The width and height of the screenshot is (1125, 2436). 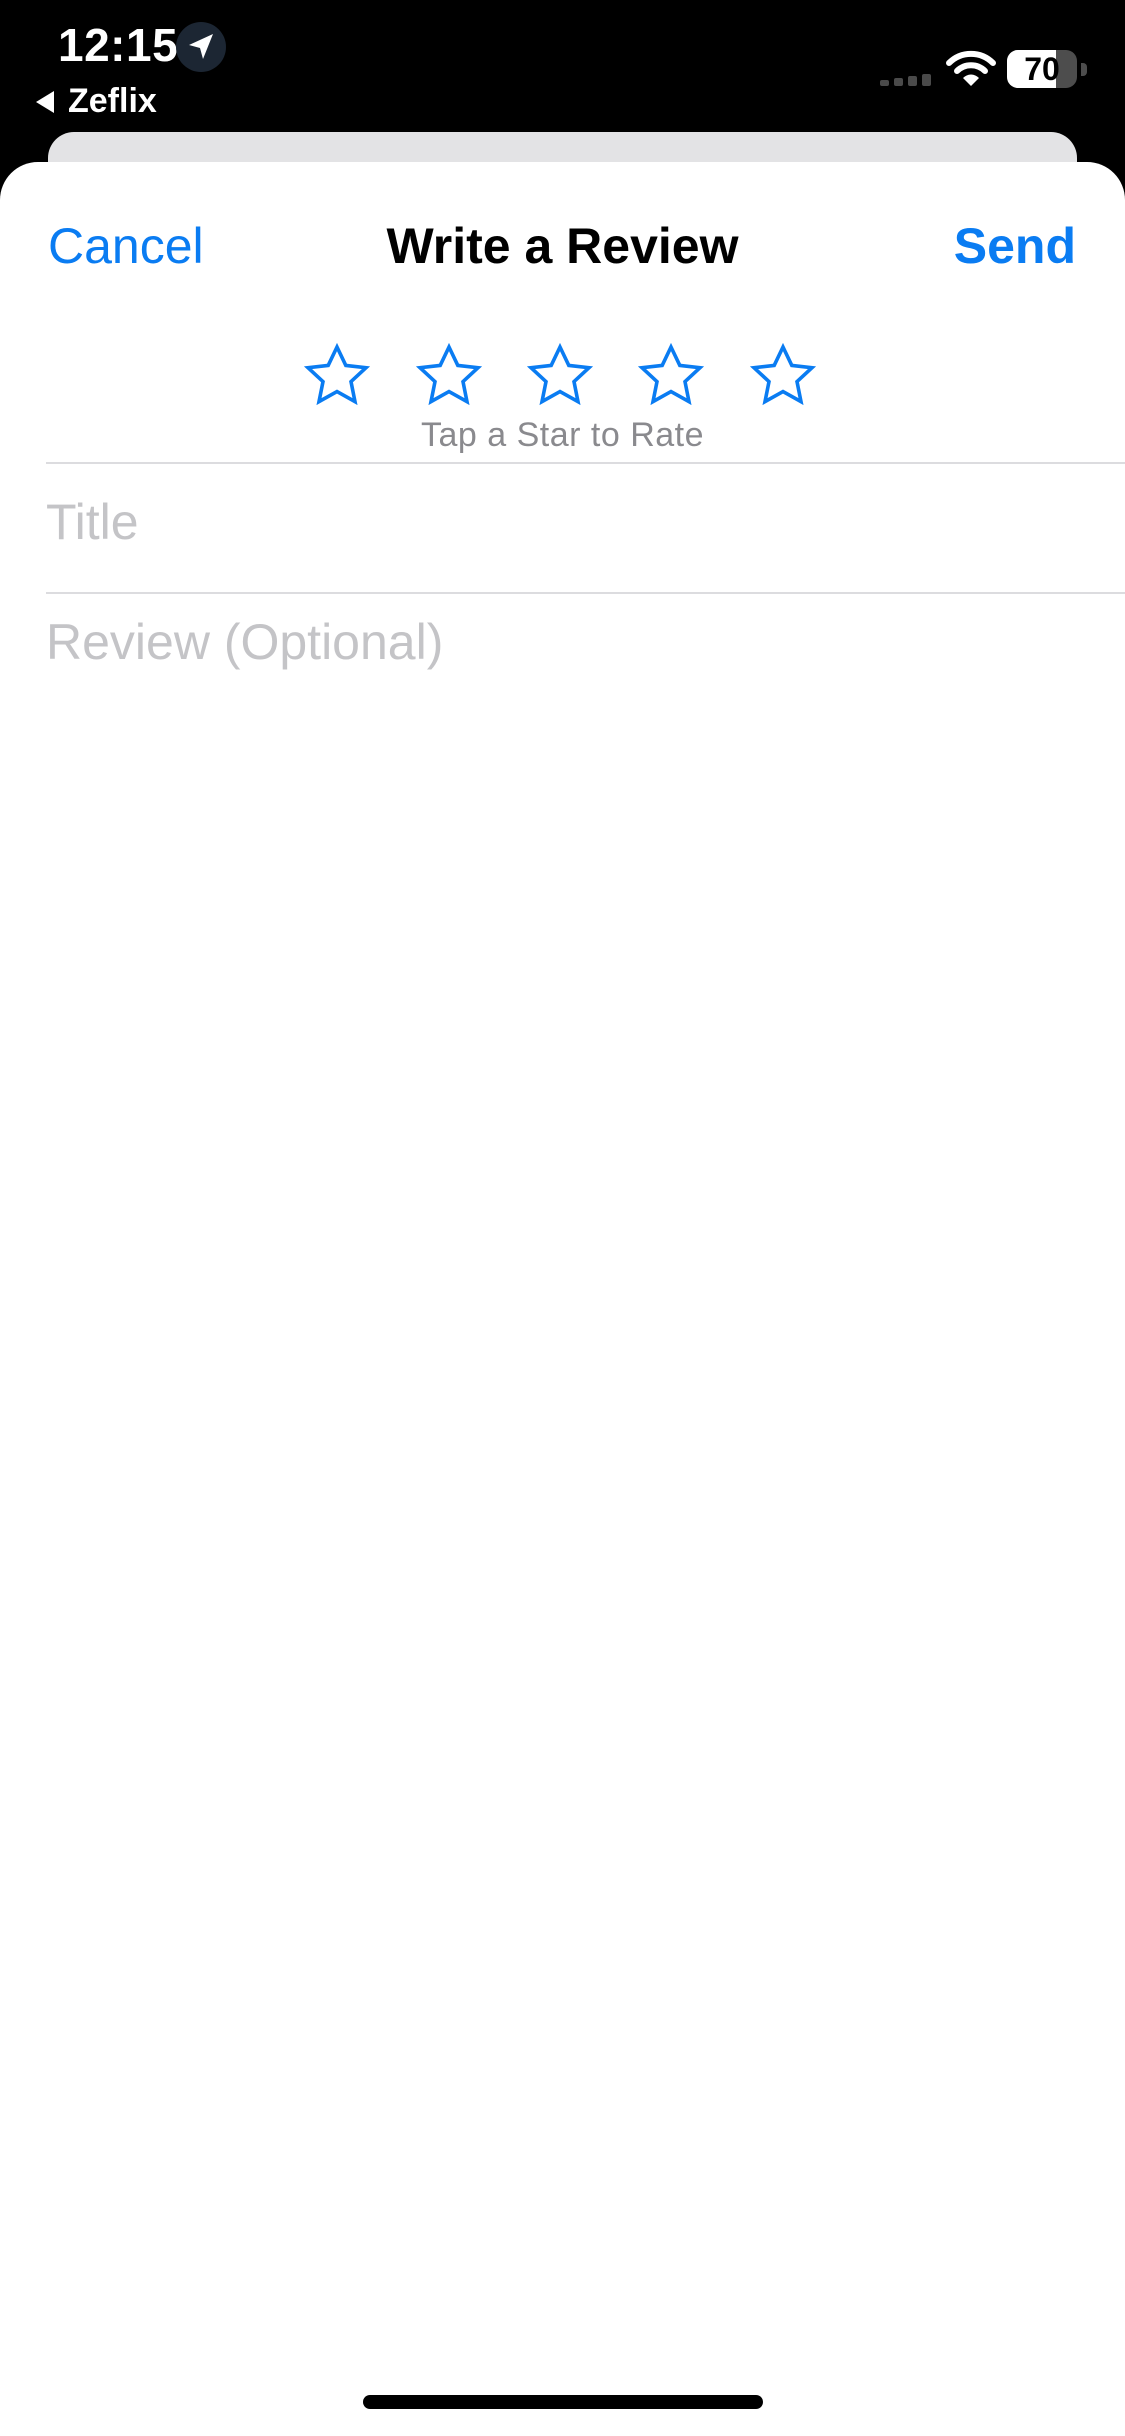 What do you see at coordinates (112, 101) in the screenshot?
I see `back-app-label: Zeflix` at bounding box center [112, 101].